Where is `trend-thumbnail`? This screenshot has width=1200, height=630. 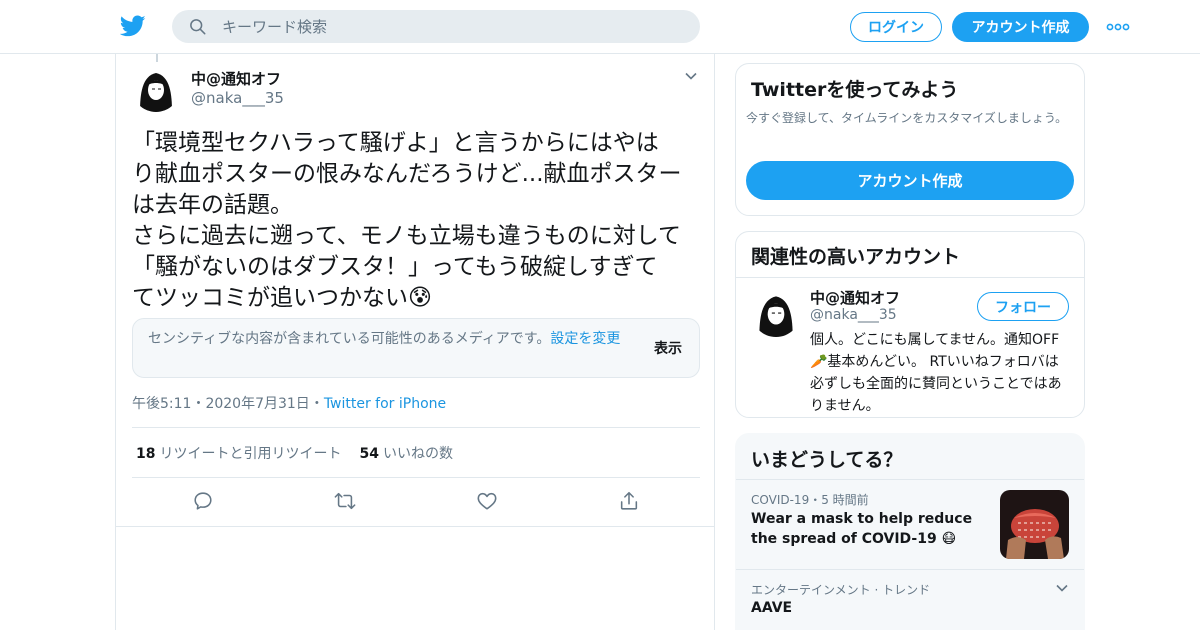
trend-thumbnail is located at coordinates (1034, 524).